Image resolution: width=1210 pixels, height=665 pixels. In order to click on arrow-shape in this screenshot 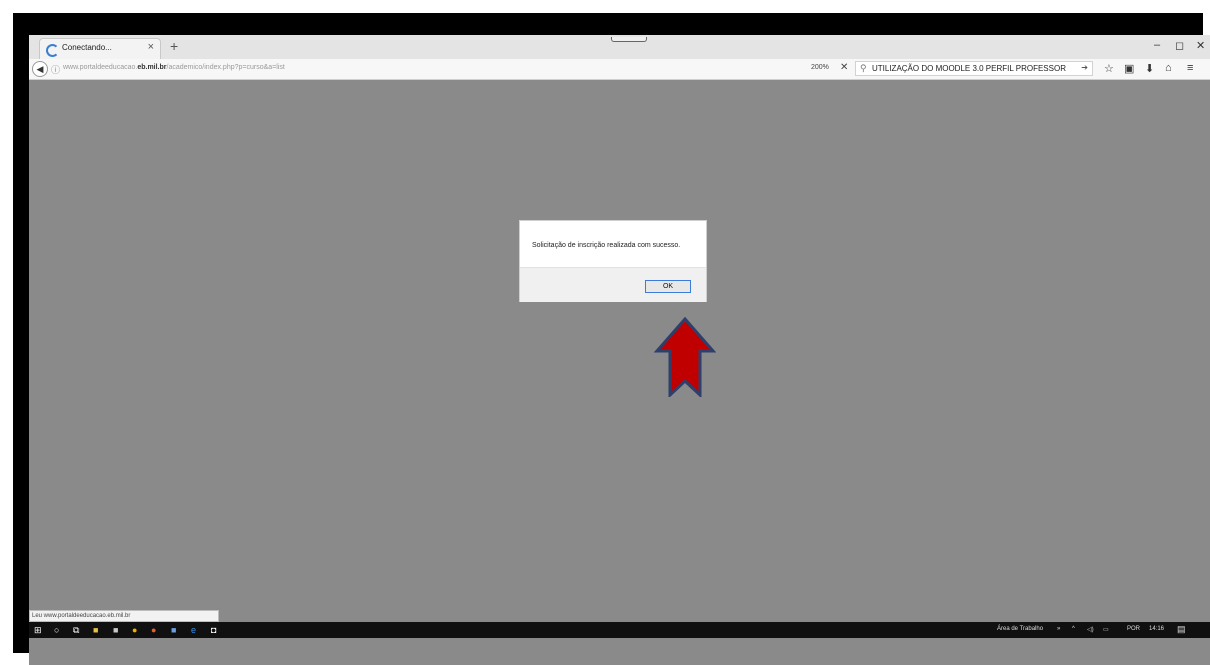, I will do `click(685, 357)`.